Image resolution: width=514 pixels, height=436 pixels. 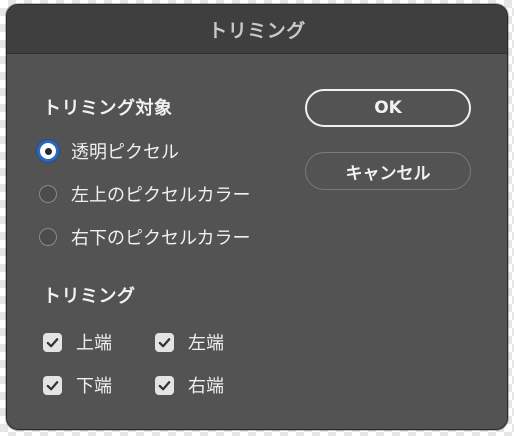 I want to click on dialog-titlebar: トリミング, so click(x=257, y=29).